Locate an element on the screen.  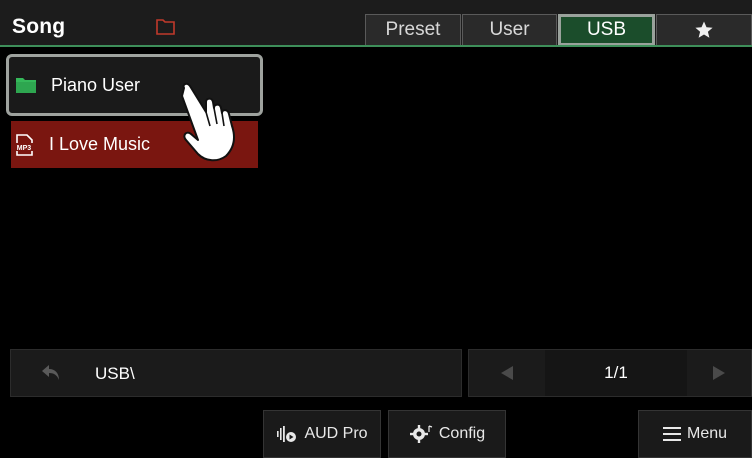
current-path: USB\ is located at coordinates (115, 373).